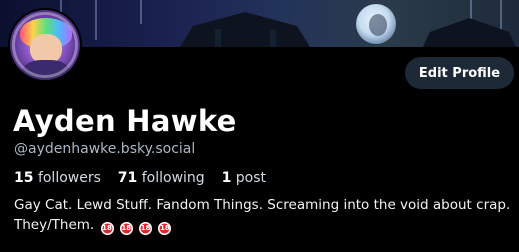 The image size is (519, 252). I want to click on avatar-ring, so click(45, 45).